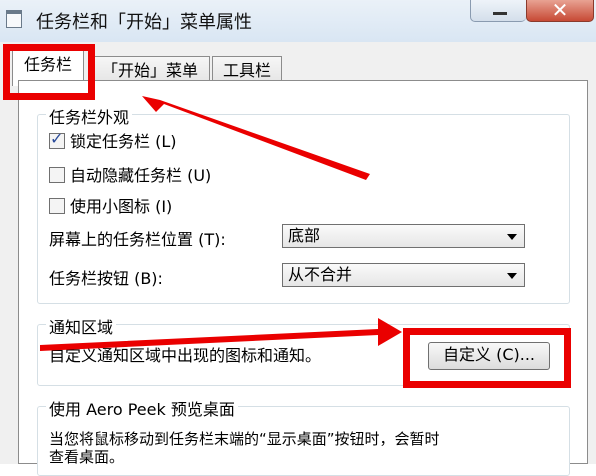 The width and height of the screenshot is (596, 476). What do you see at coordinates (221, 334) in the screenshot?
I see `arrow-to-button-icon` at bounding box center [221, 334].